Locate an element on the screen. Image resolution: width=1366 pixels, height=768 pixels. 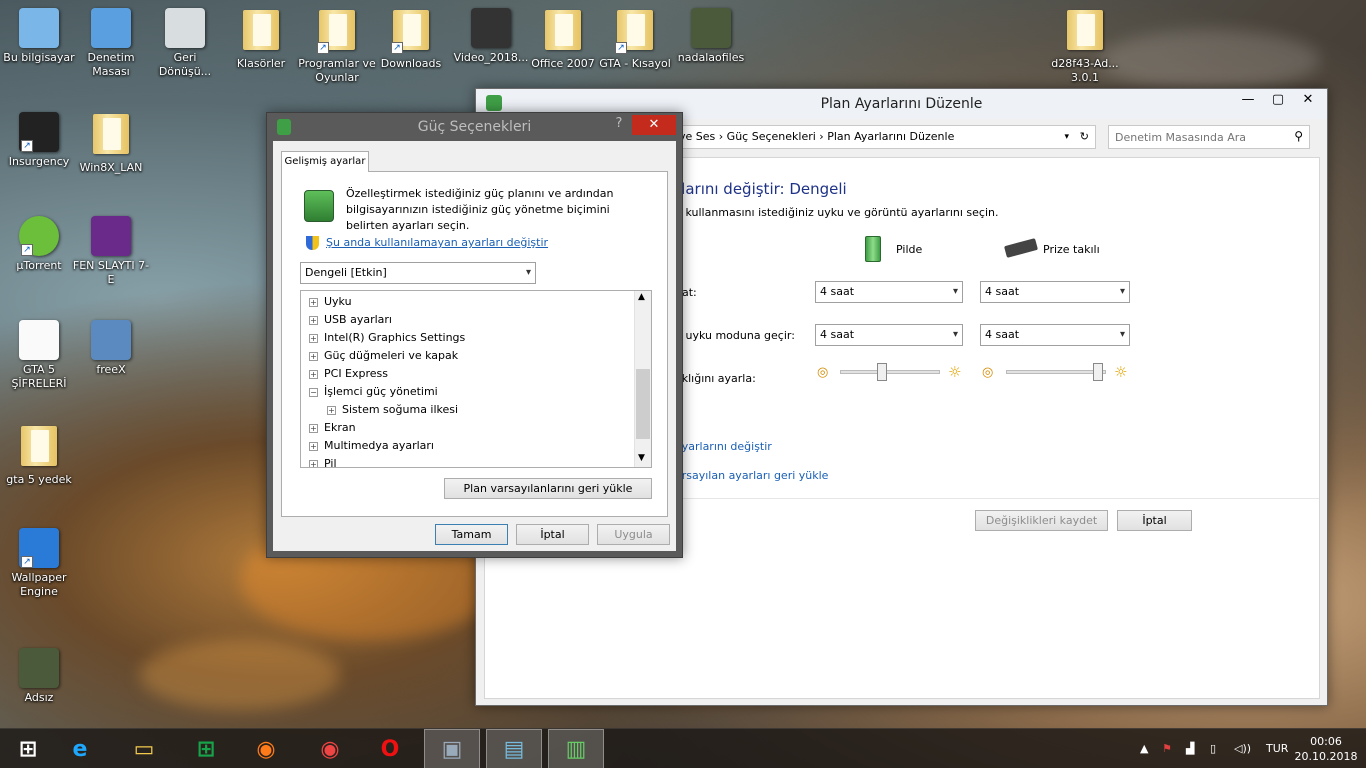
desktop-icon-fen-slayti-7-e: FEN SLAYTI 7-E is located at coordinates (111, 251).